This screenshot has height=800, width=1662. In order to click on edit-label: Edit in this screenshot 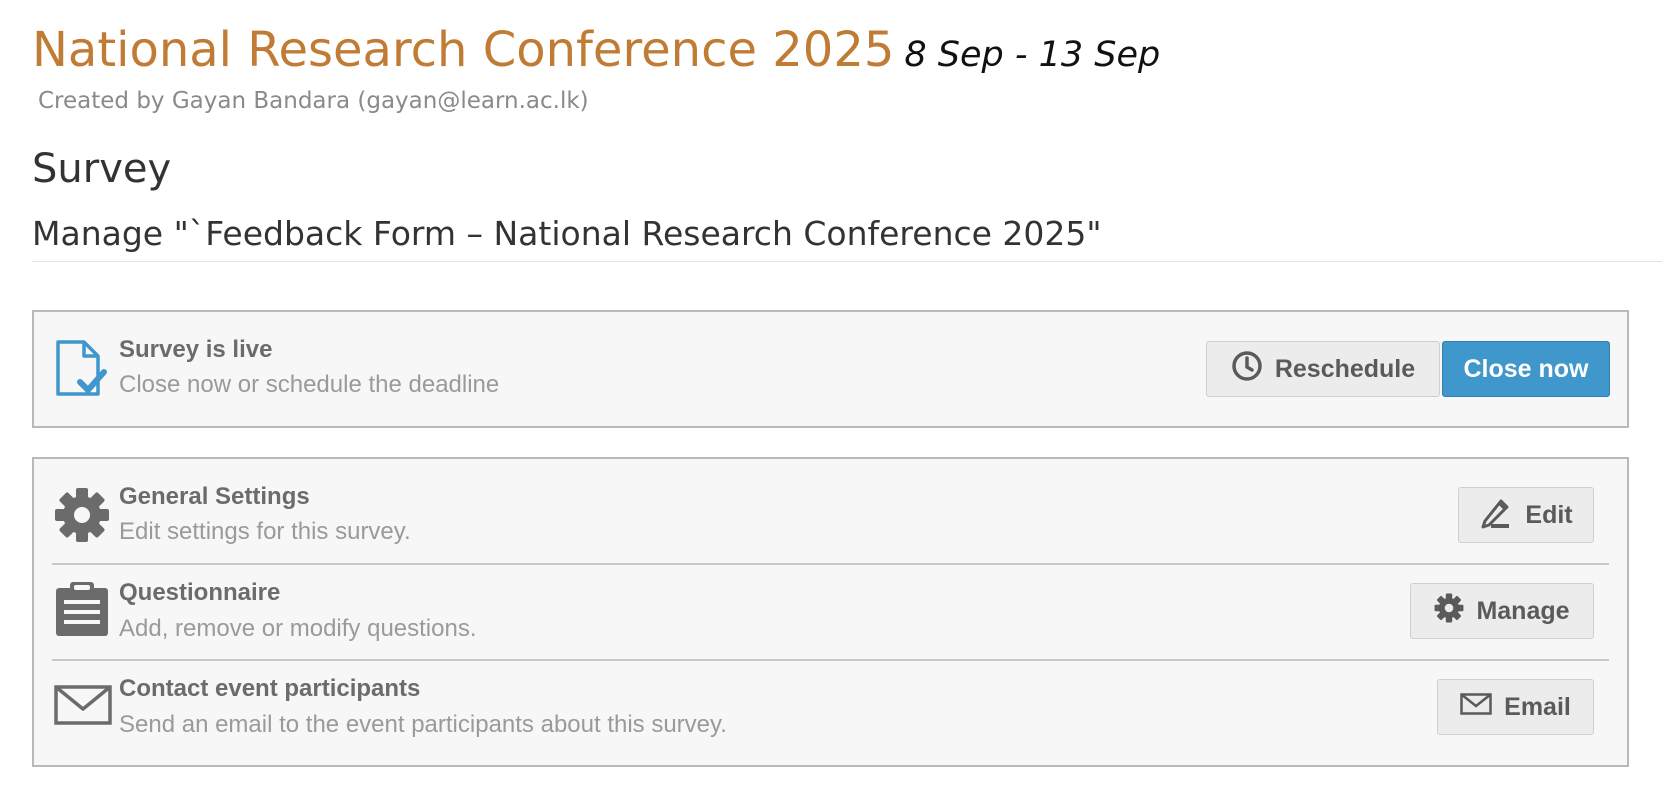, I will do `click(1549, 514)`.